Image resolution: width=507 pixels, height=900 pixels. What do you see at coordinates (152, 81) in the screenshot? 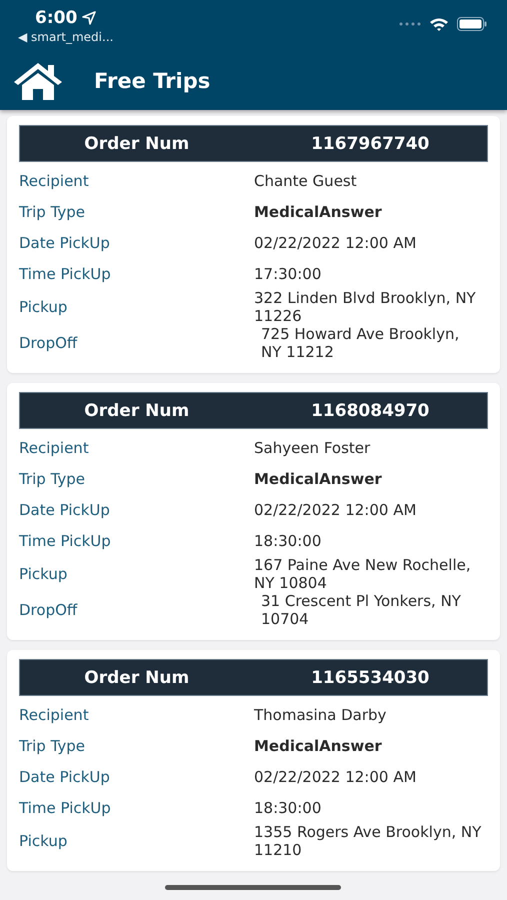
I see `page-title: Free Trips` at bounding box center [152, 81].